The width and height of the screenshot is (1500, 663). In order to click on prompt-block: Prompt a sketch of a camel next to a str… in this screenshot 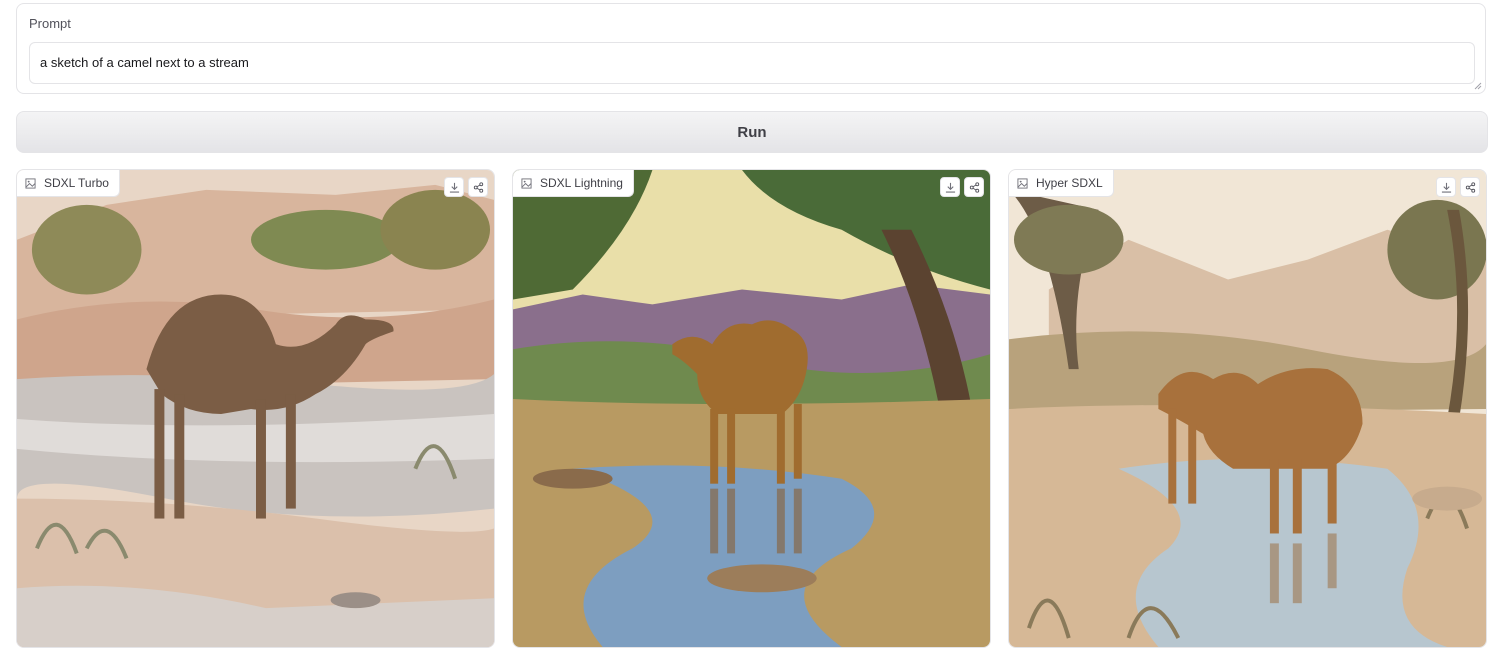, I will do `click(751, 48)`.